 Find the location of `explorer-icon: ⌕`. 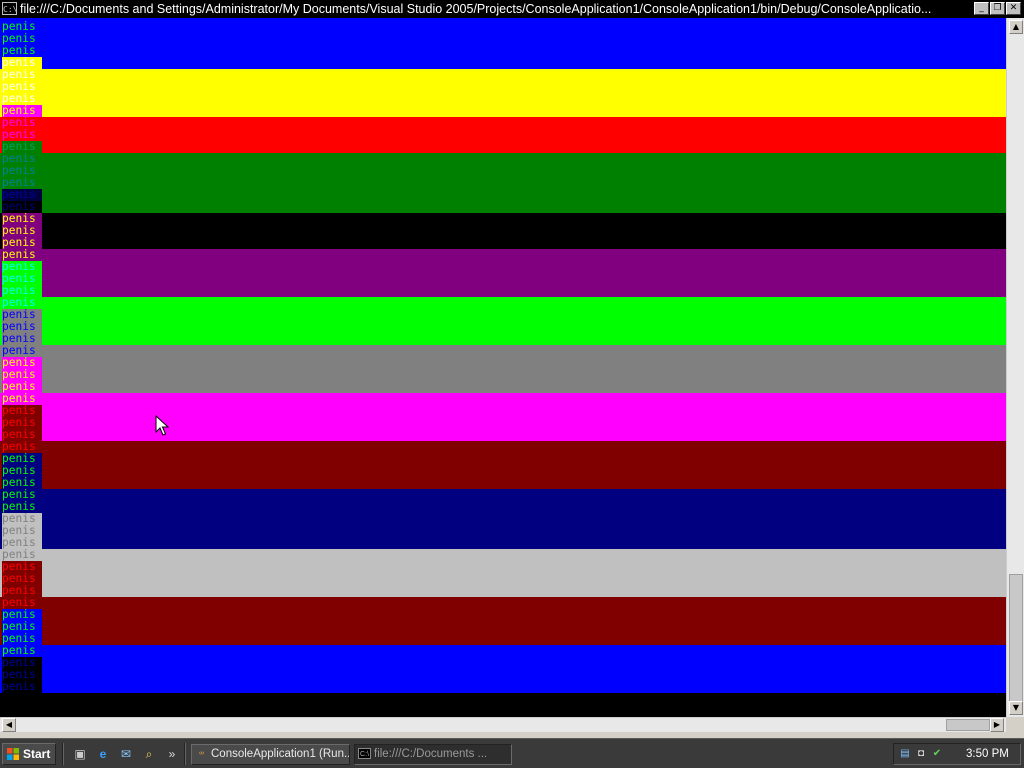

explorer-icon: ⌕ is located at coordinates (149, 754).